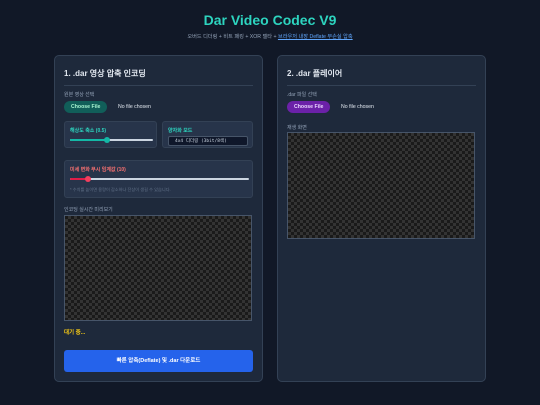 This screenshot has height=405, width=540. I want to click on player-choose-file-button: Choose File, so click(309, 107).